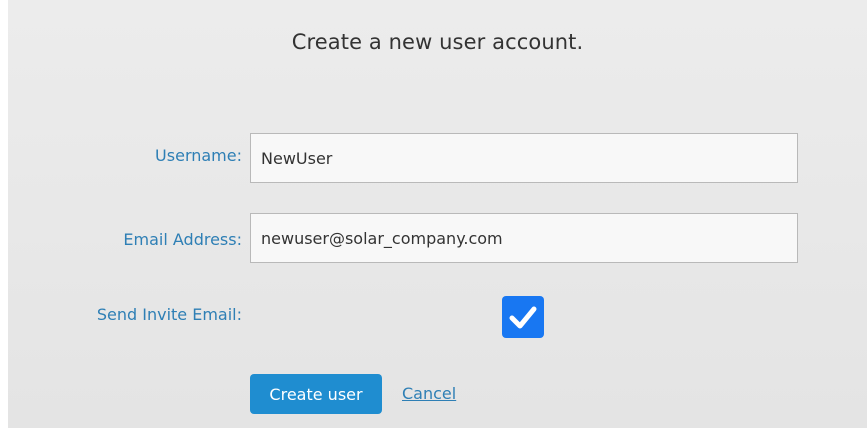 This screenshot has height=428, width=867. I want to click on create-user-button: Create user, so click(316, 394).